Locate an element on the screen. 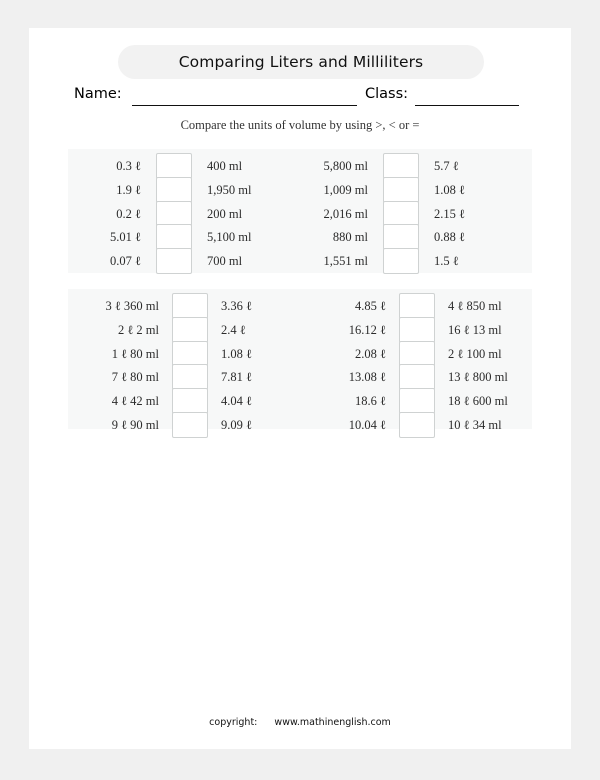 The image size is (600, 780). operand-right: 13 ℓ 800 ml is located at coordinates (478, 377).